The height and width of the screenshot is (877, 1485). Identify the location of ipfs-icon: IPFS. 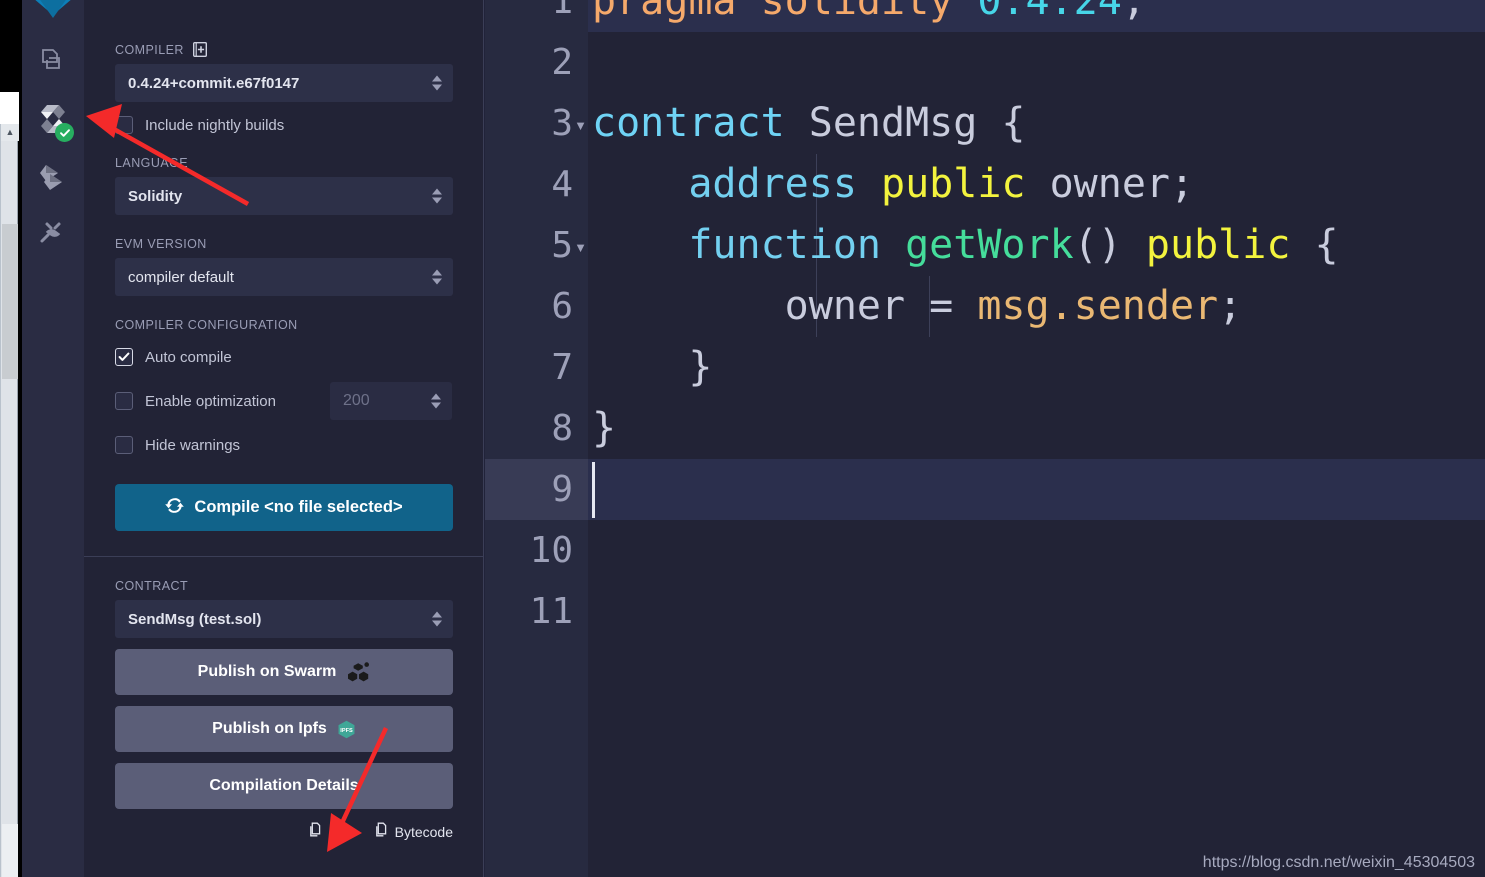
(346, 729).